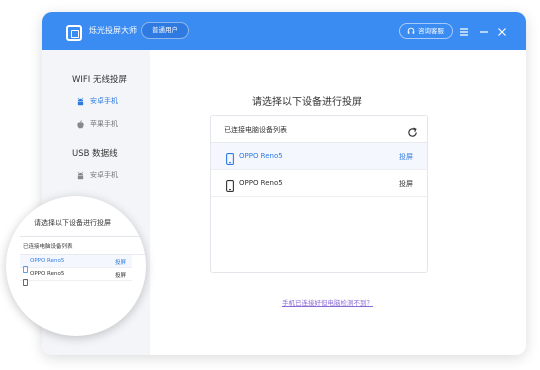  Describe the element at coordinates (48, 247) in the screenshot. I see `zoom-device-list-title: 已连接电脑设备列表` at that location.